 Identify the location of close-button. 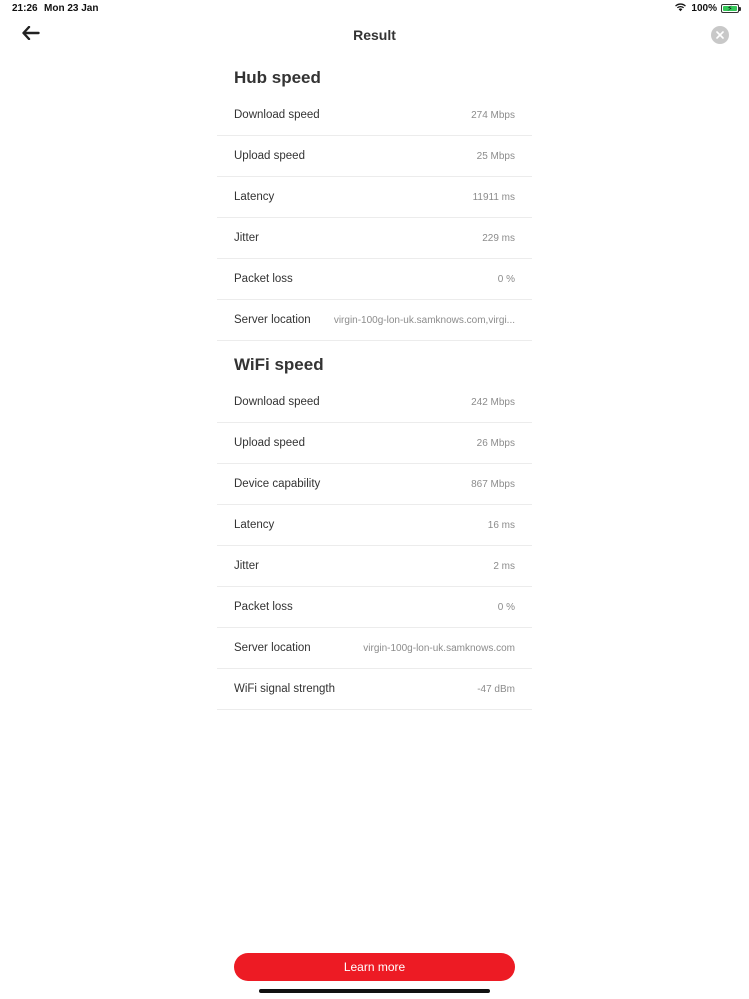
(720, 35).